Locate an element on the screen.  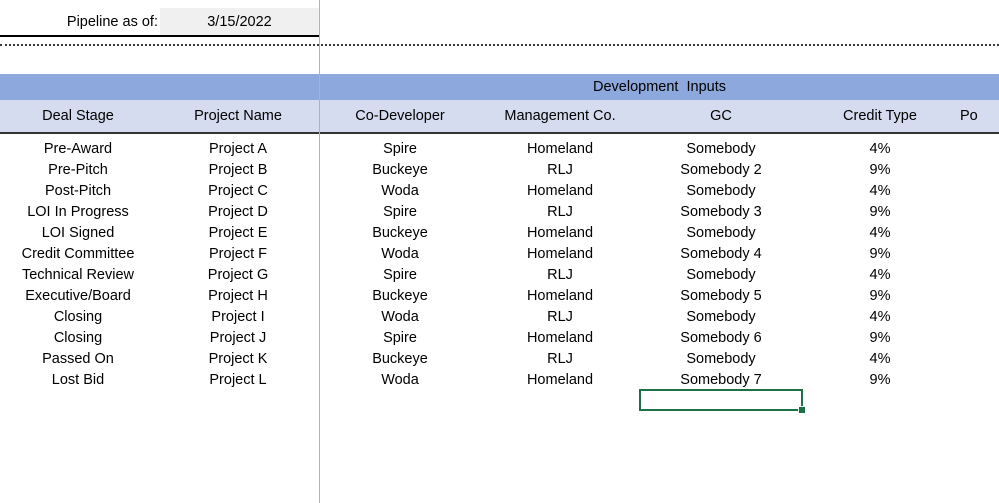
cell-deal-stage: LOI Signed is located at coordinates (78, 233).